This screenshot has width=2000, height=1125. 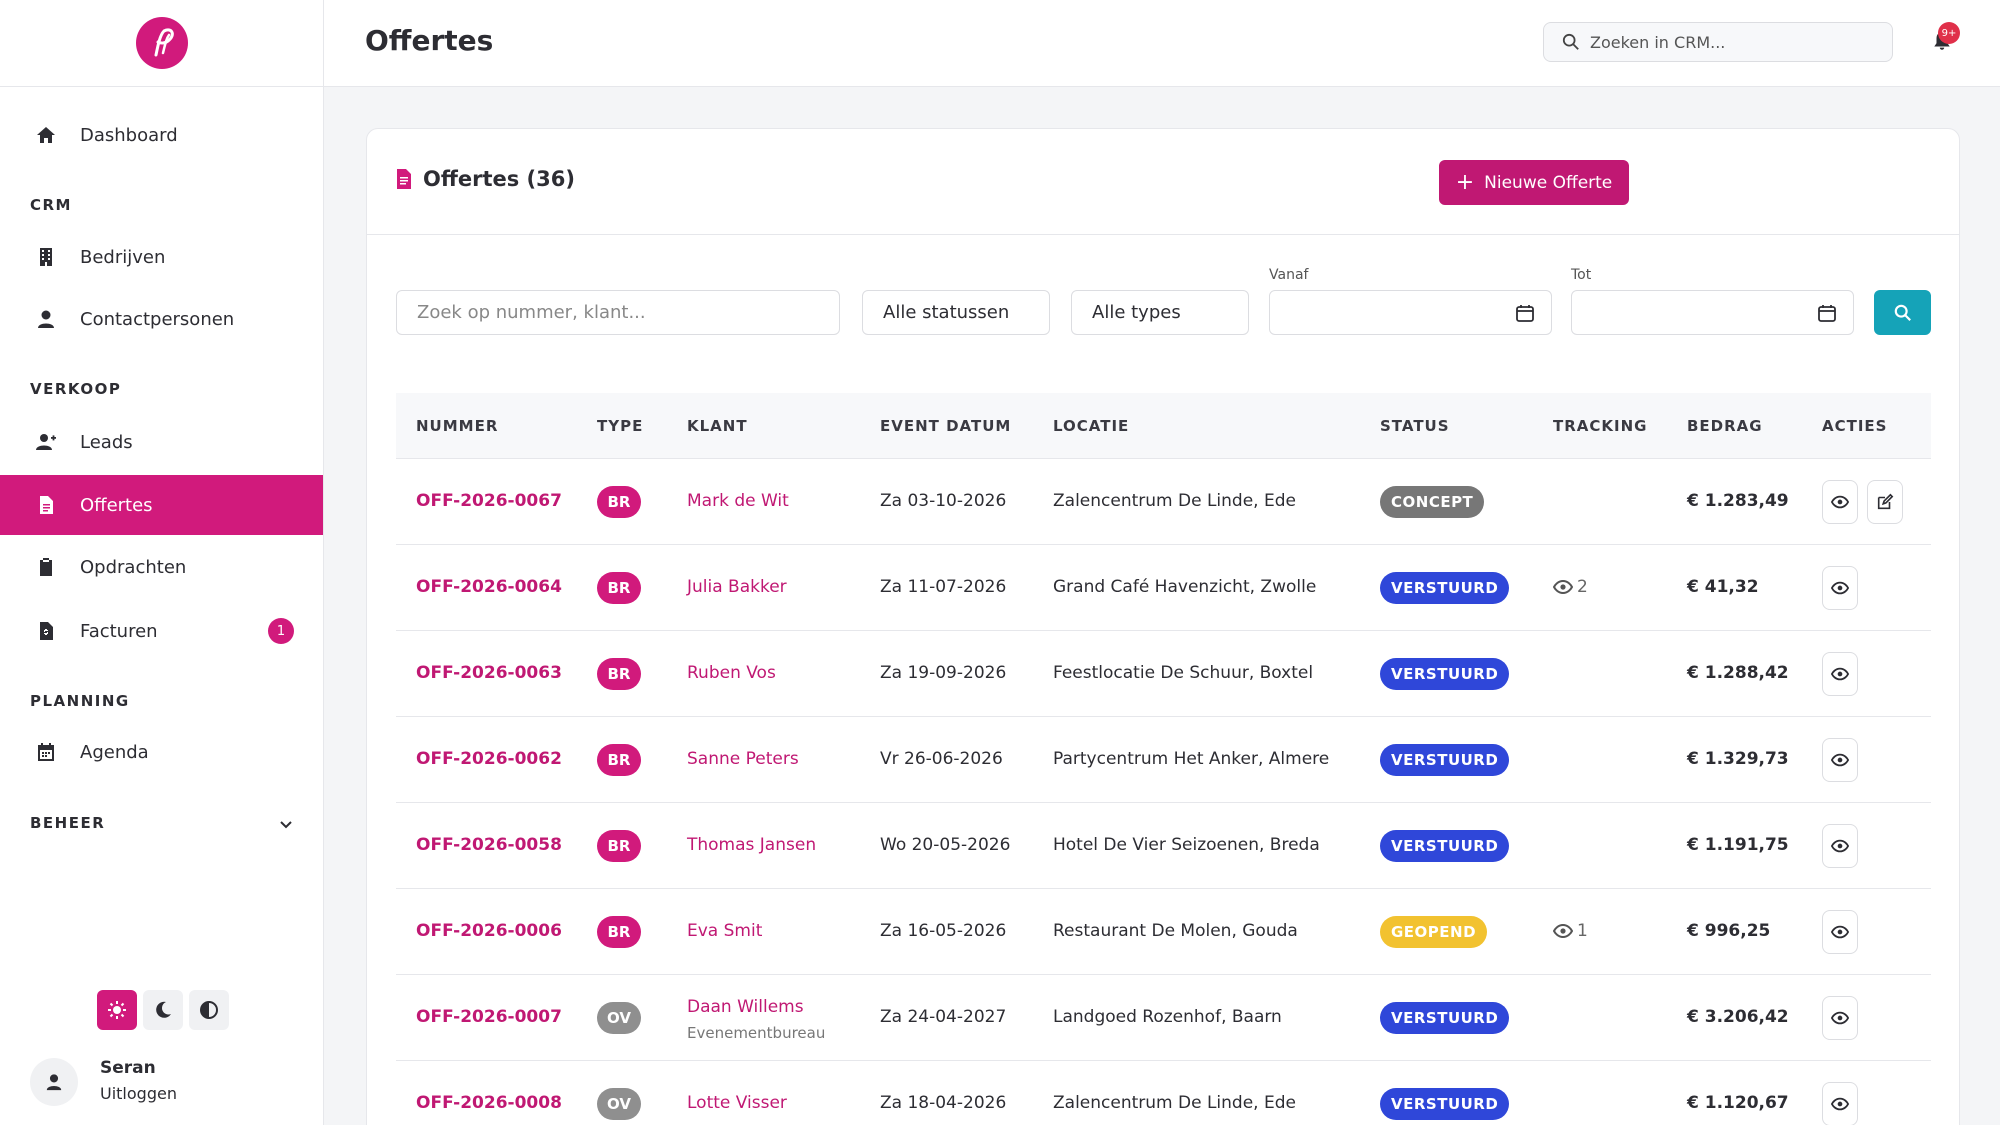 I want to click on sun-icon, so click(x=117, y=1010).